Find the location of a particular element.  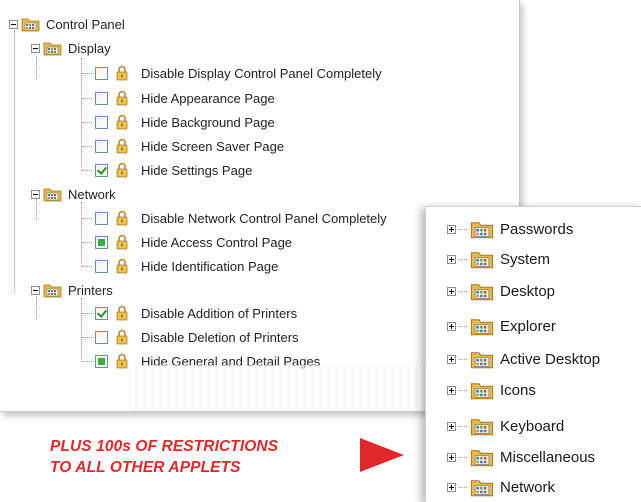

restriction-item: Hide Identification Page is located at coordinates (180, 266).